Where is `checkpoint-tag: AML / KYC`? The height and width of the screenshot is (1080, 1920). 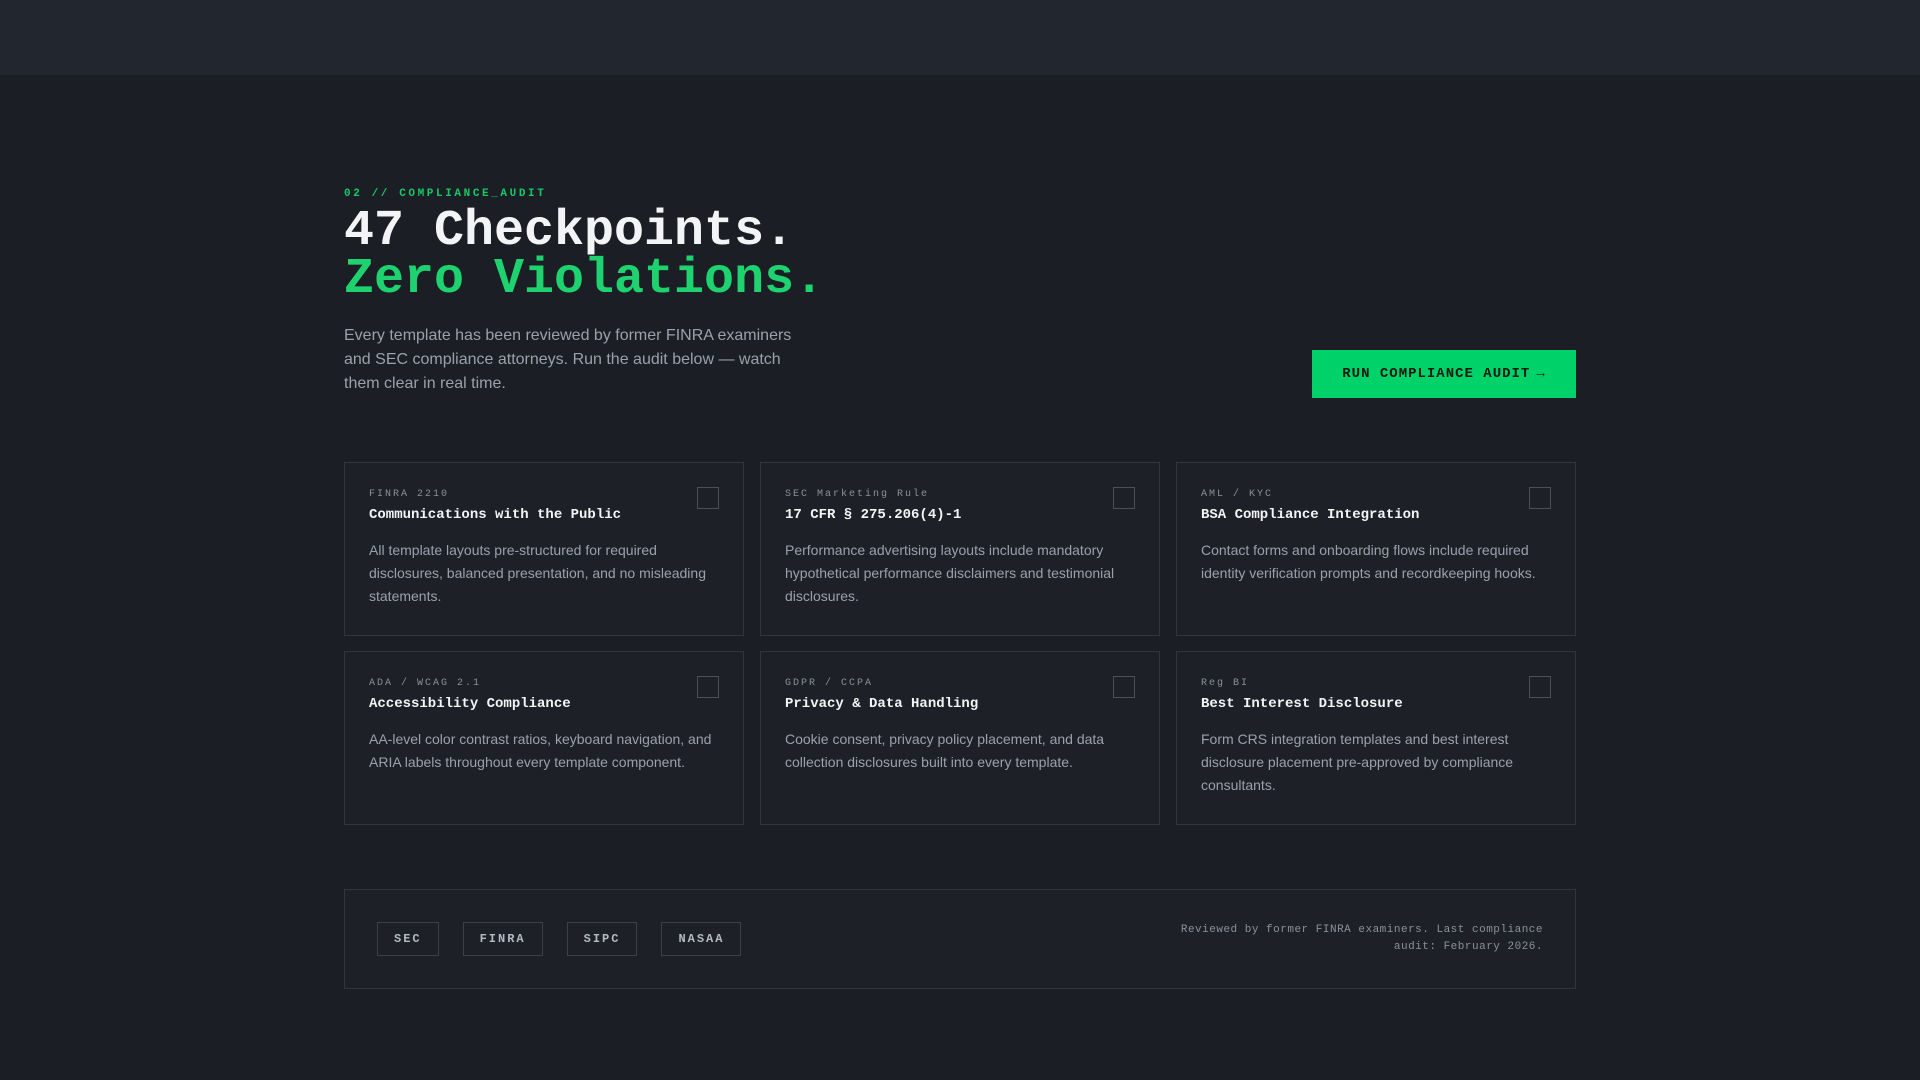 checkpoint-tag: AML / KYC is located at coordinates (1237, 494).